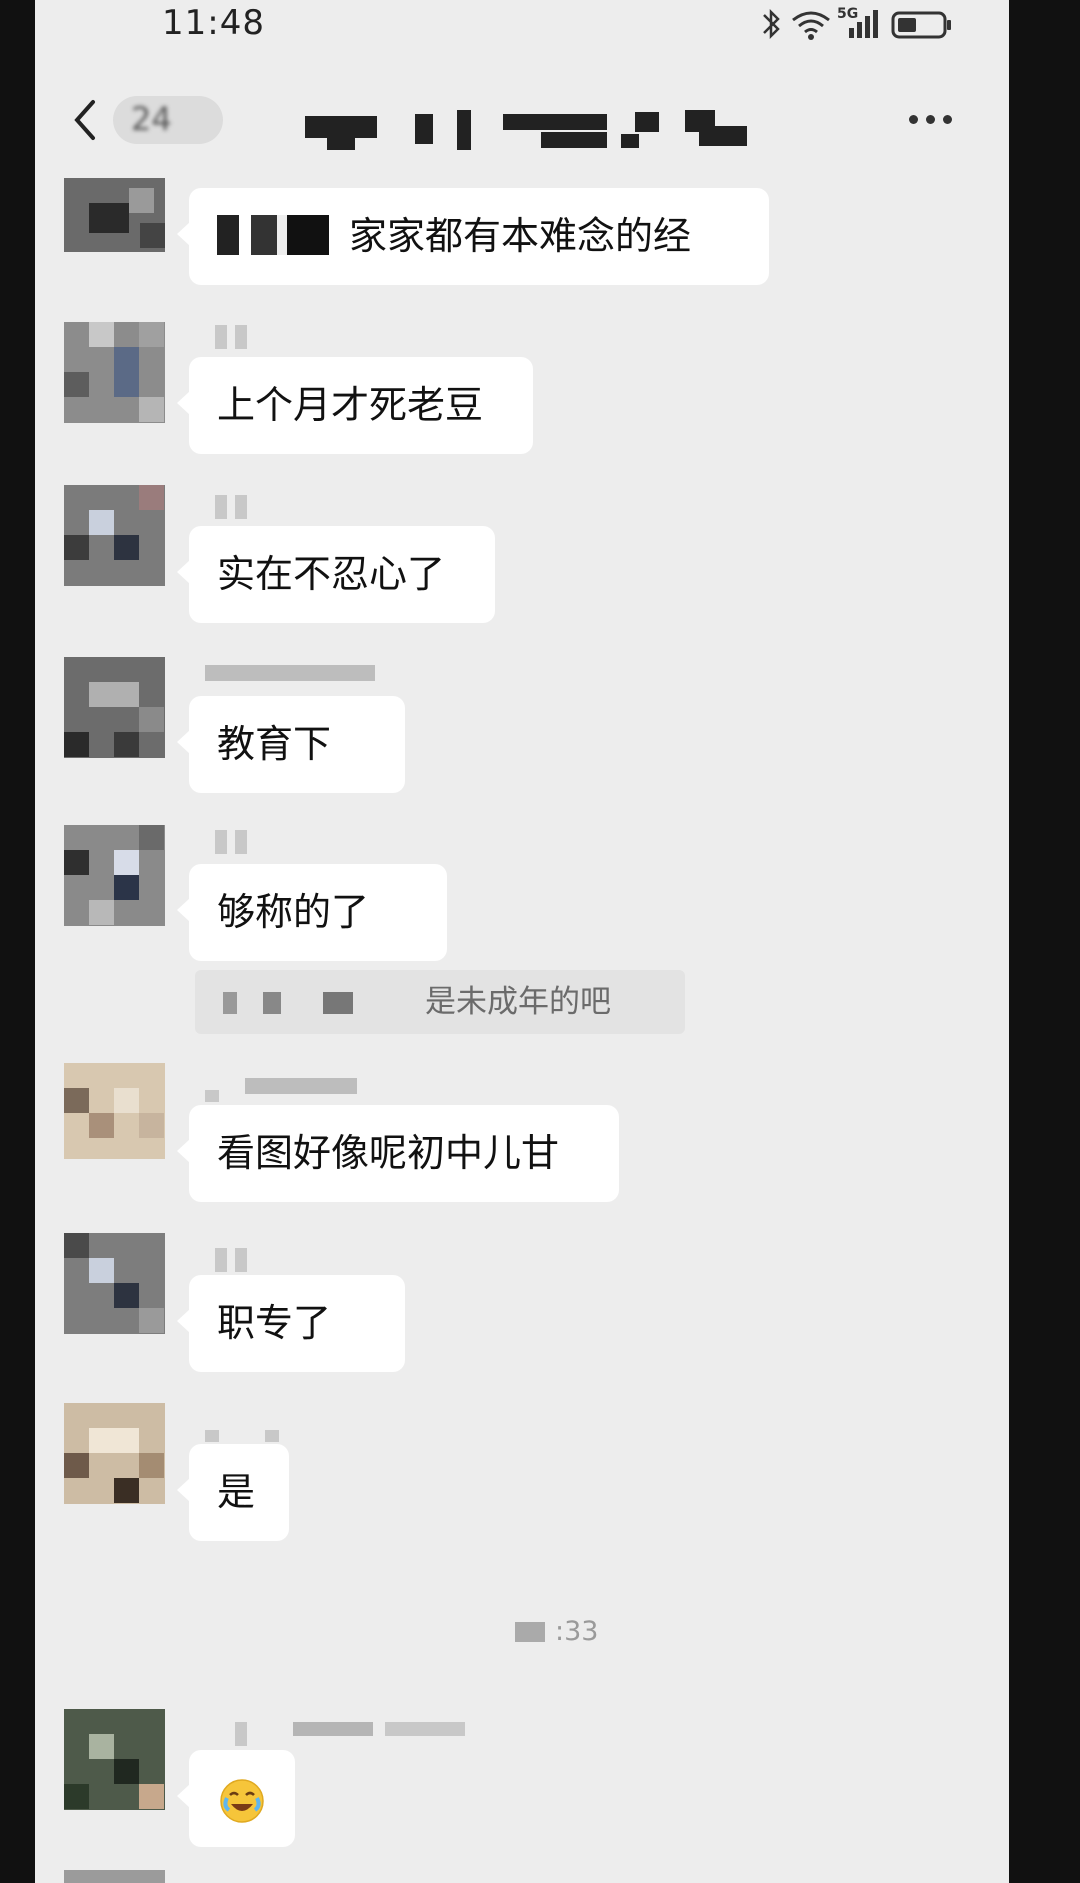 The height and width of the screenshot is (1883, 1080). What do you see at coordinates (274, 1323) in the screenshot?
I see `message-text: 职专了` at bounding box center [274, 1323].